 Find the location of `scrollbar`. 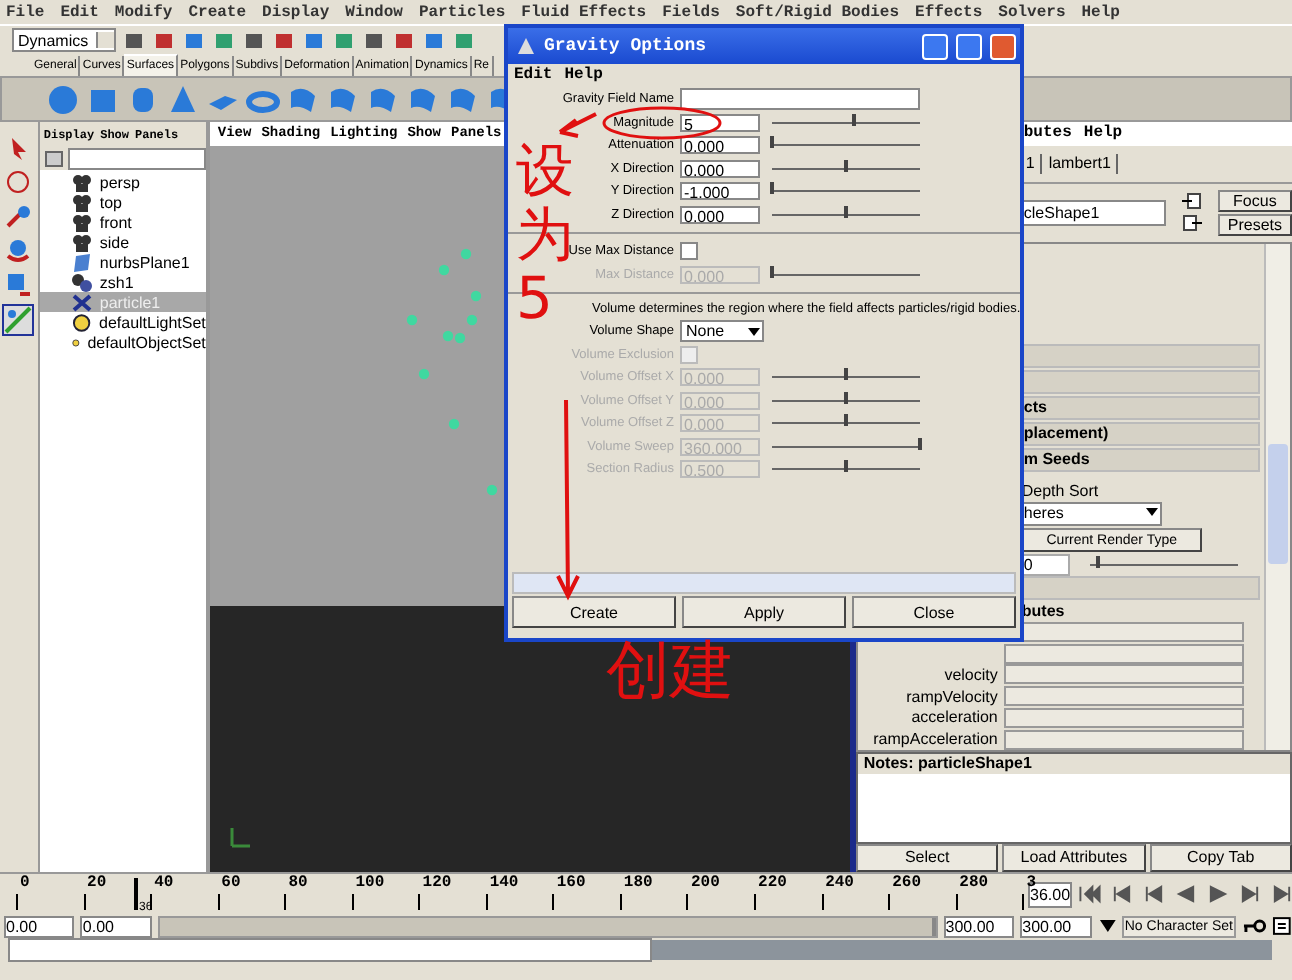

scrollbar is located at coordinates (1277, 497).